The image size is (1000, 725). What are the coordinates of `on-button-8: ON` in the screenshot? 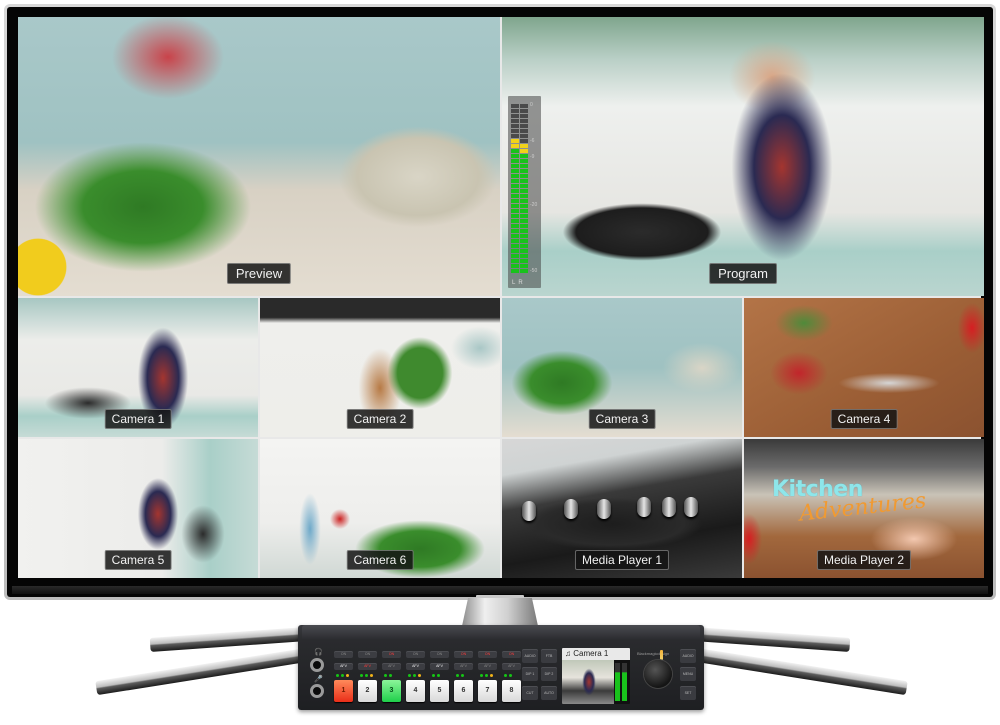 It's located at (511, 654).